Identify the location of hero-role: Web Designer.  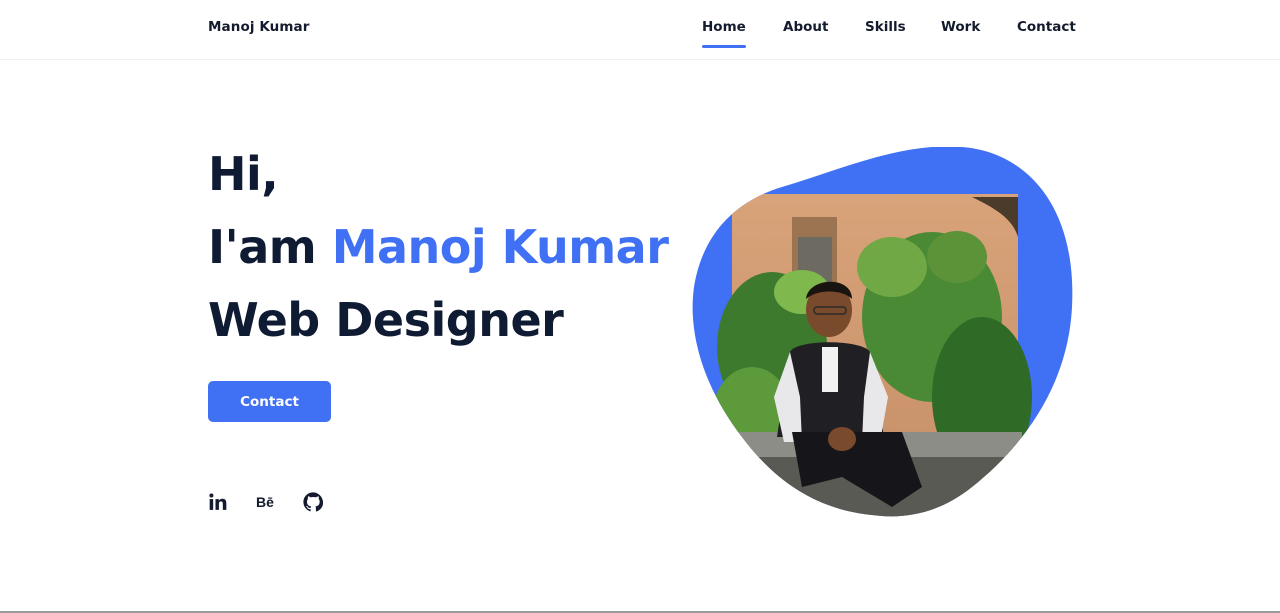
(386, 320).